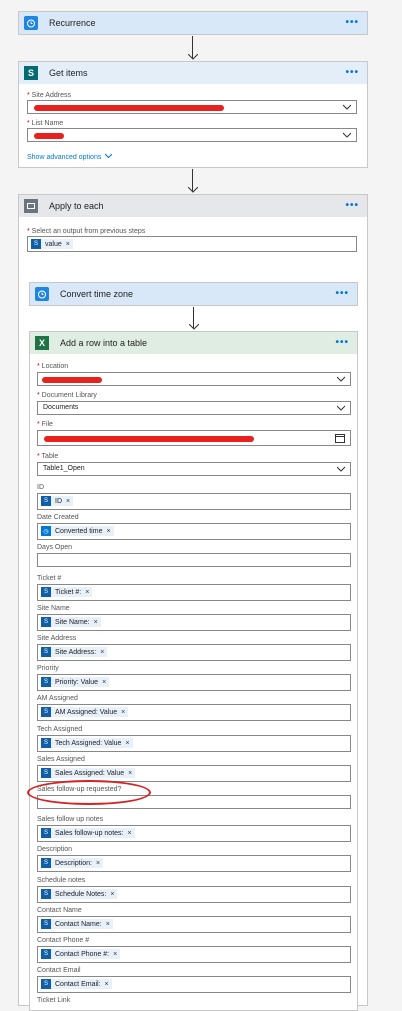 The image size is (402, 1011). Describe the element at coordinates (194, 712) in the screenshot. I see `column-input: S AM Assigned: Value ×` at that location.